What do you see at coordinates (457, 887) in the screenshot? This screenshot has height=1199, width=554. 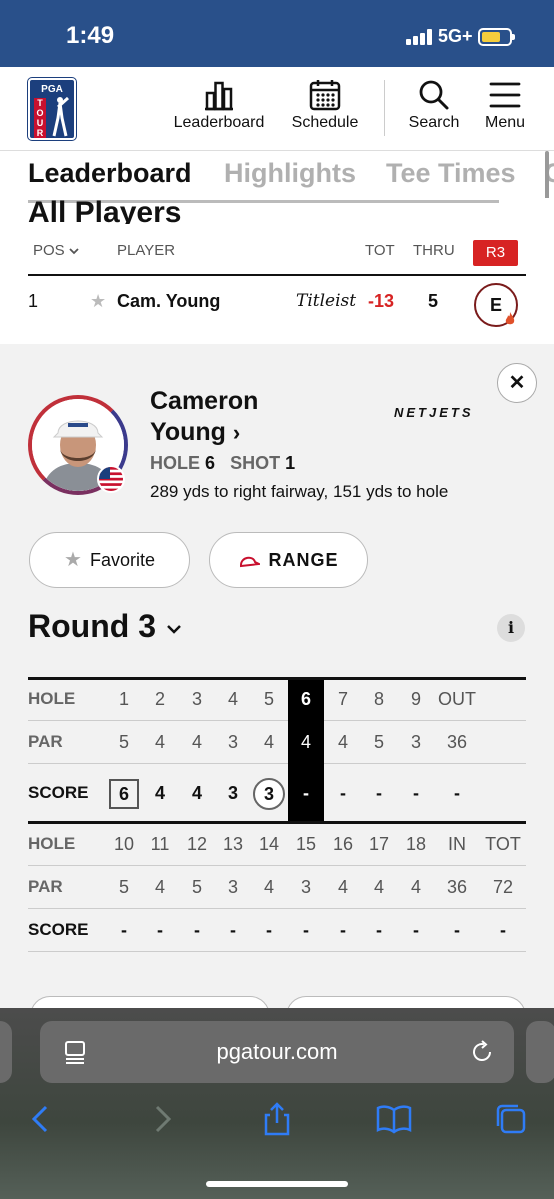 I see `in-par: 36` at bounding box center [457, 887].